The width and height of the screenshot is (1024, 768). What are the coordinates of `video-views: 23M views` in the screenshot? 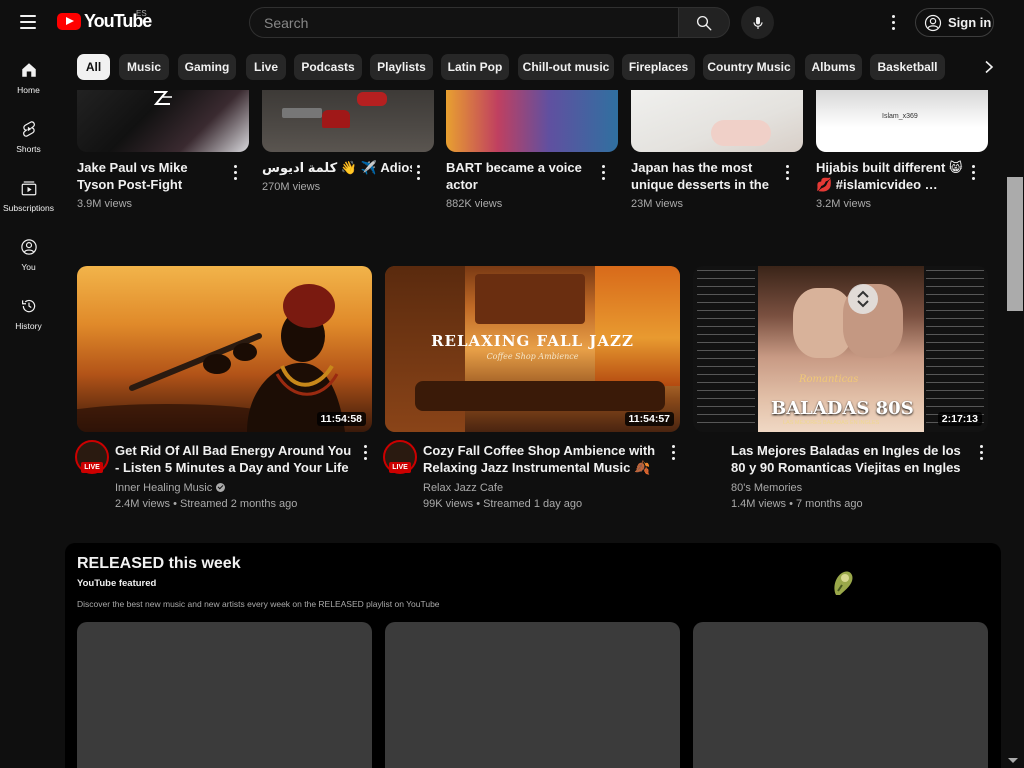 It's located at (657, 204).